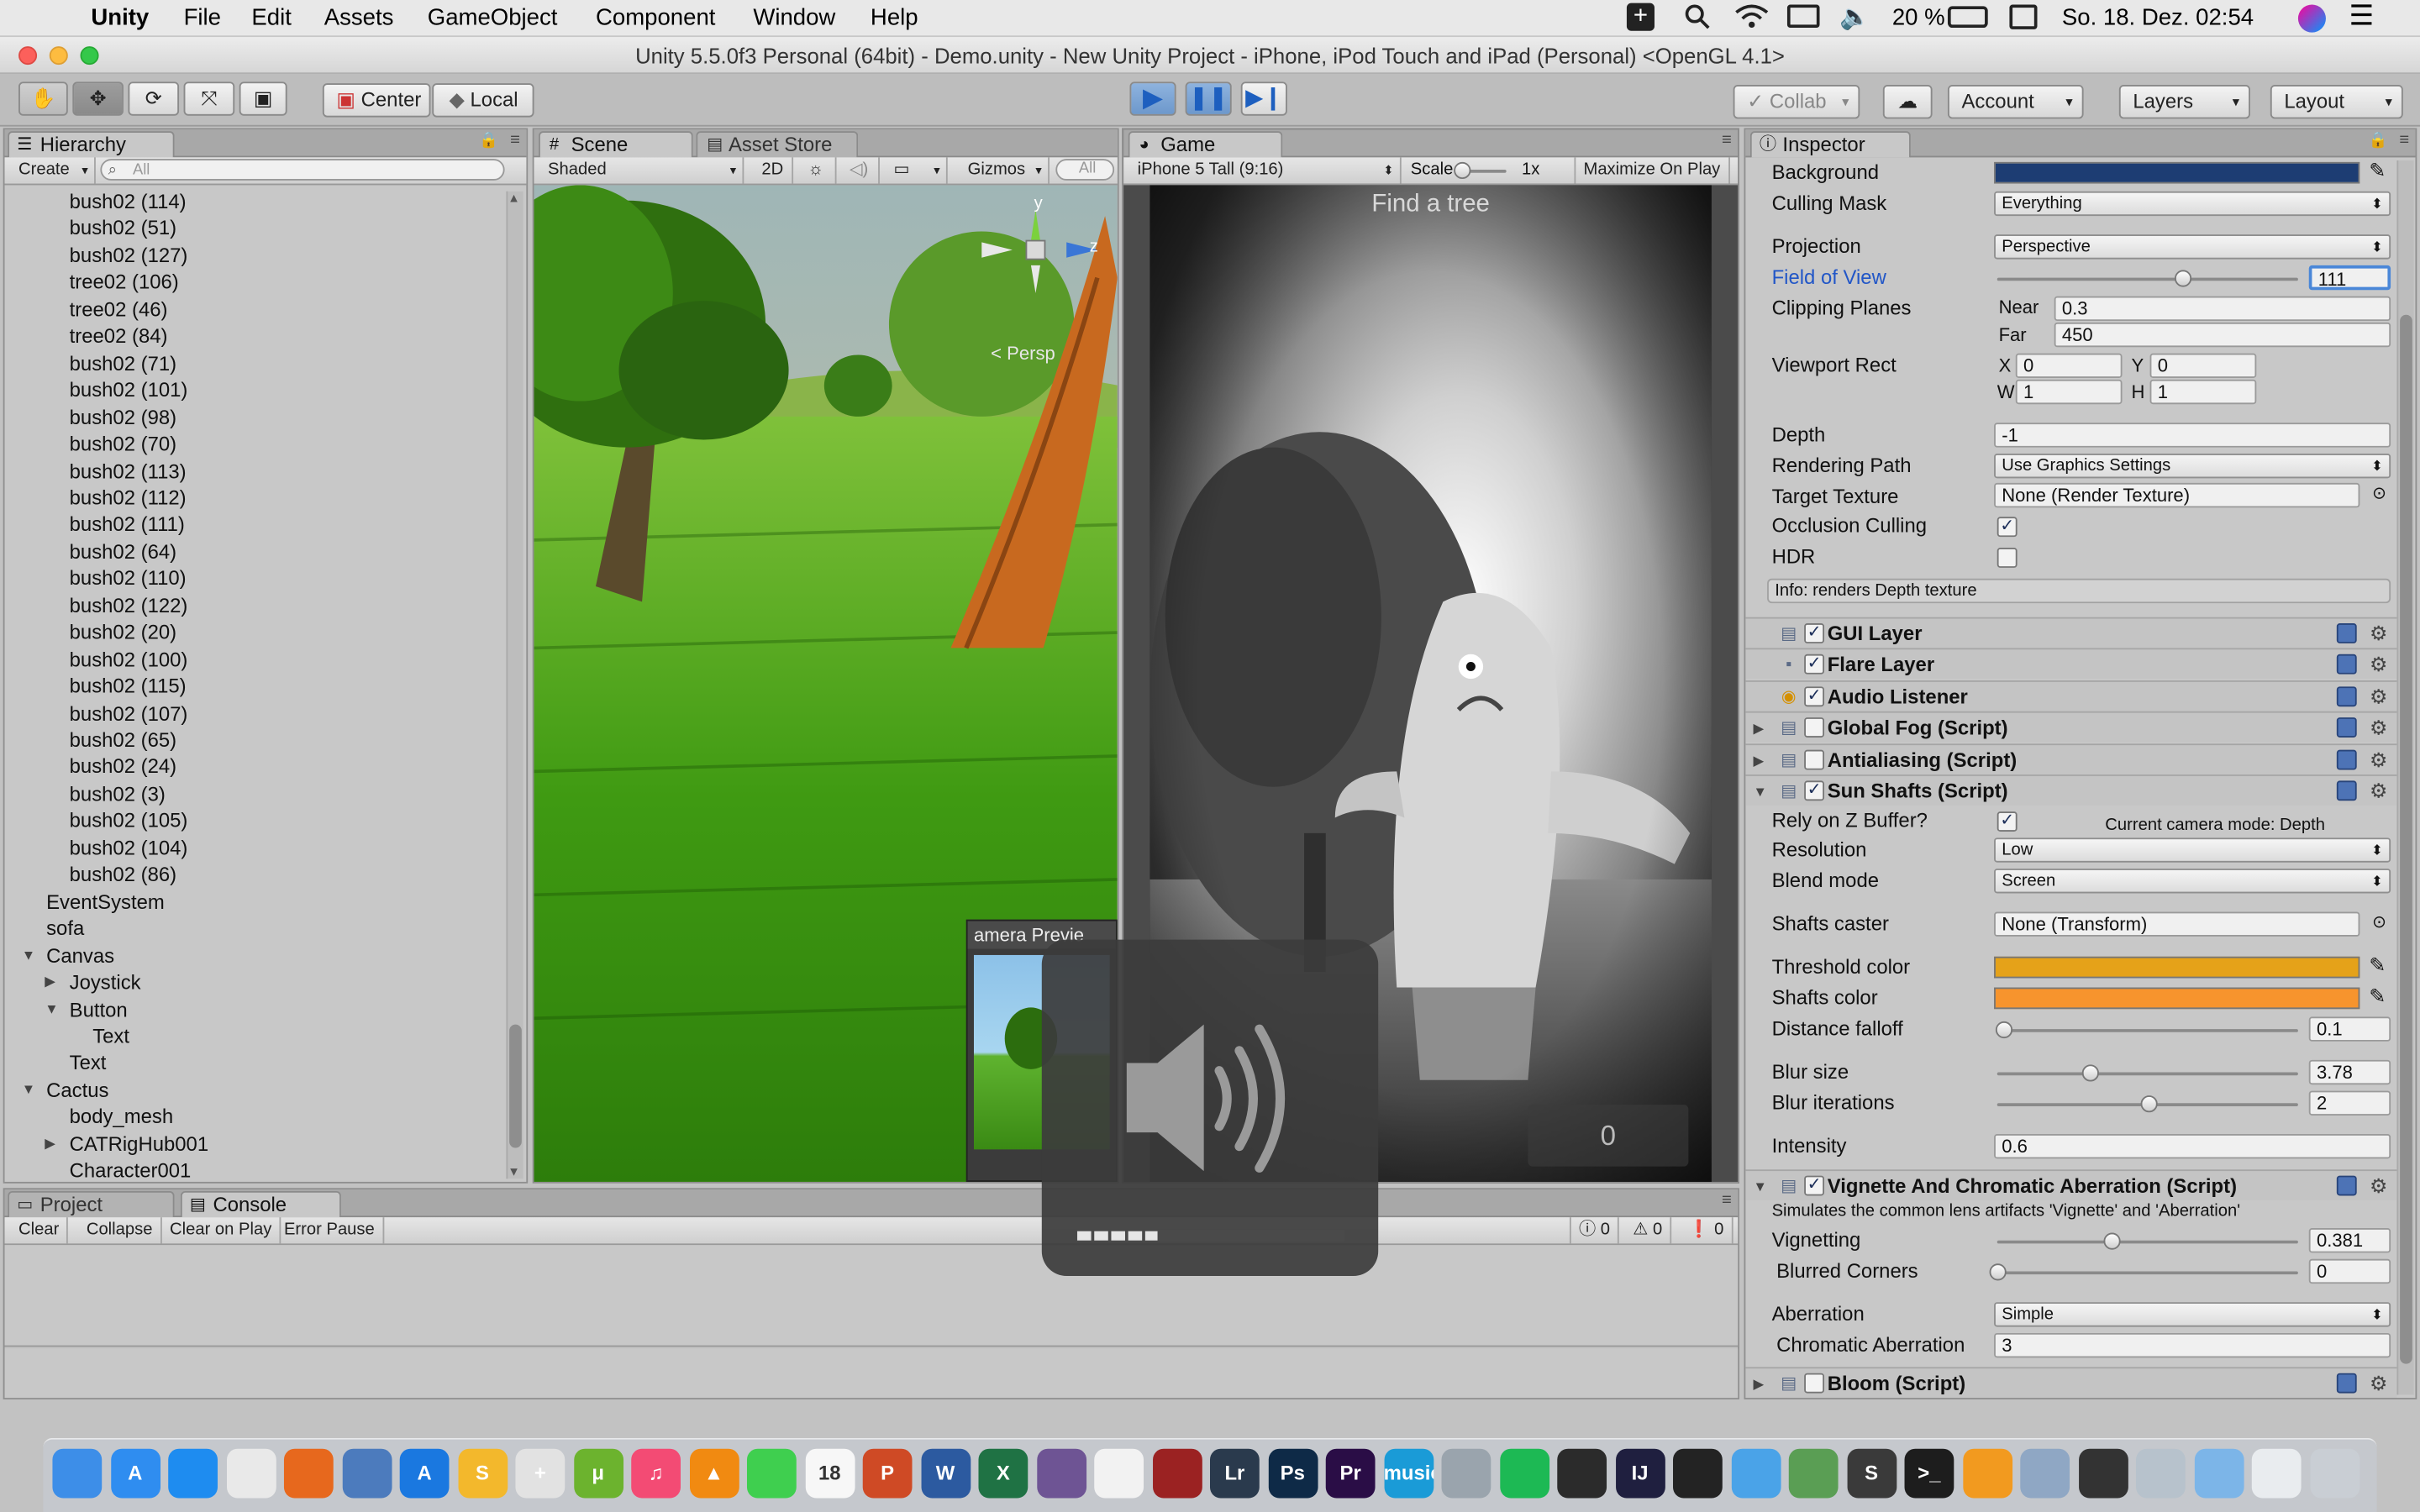 This screenshot has width=2420, height=1512. Describe the element at coordinates (2071, 790) in the screenshot. I see `component-header: ▼ ▤ ✓ Sun Shafts (Script) ⚙` at that location.